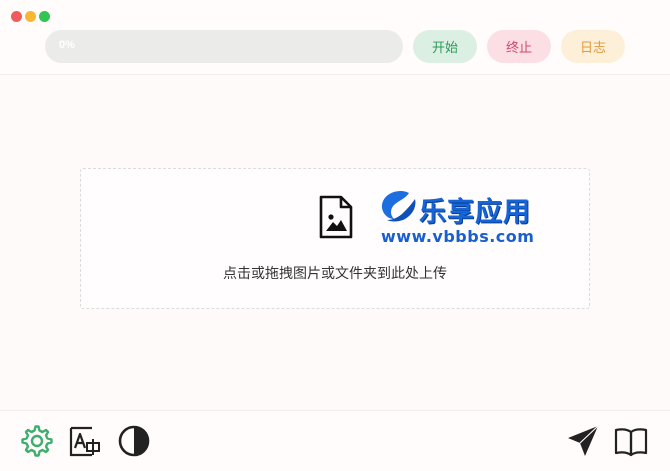 This screenshot has height=471, width=670. I want to click on watermark: 乐享应用 www.vbbbs.com, so click(467, 217).